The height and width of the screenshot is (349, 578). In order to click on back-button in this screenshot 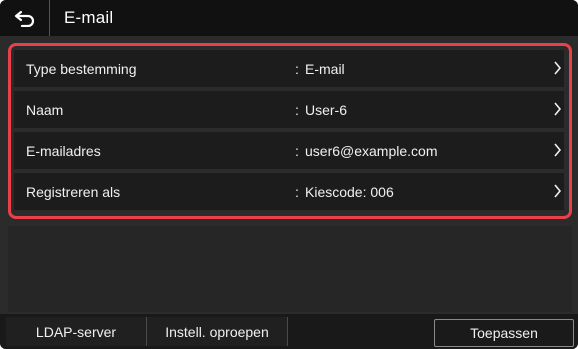, I will do `click(25, 18)`.